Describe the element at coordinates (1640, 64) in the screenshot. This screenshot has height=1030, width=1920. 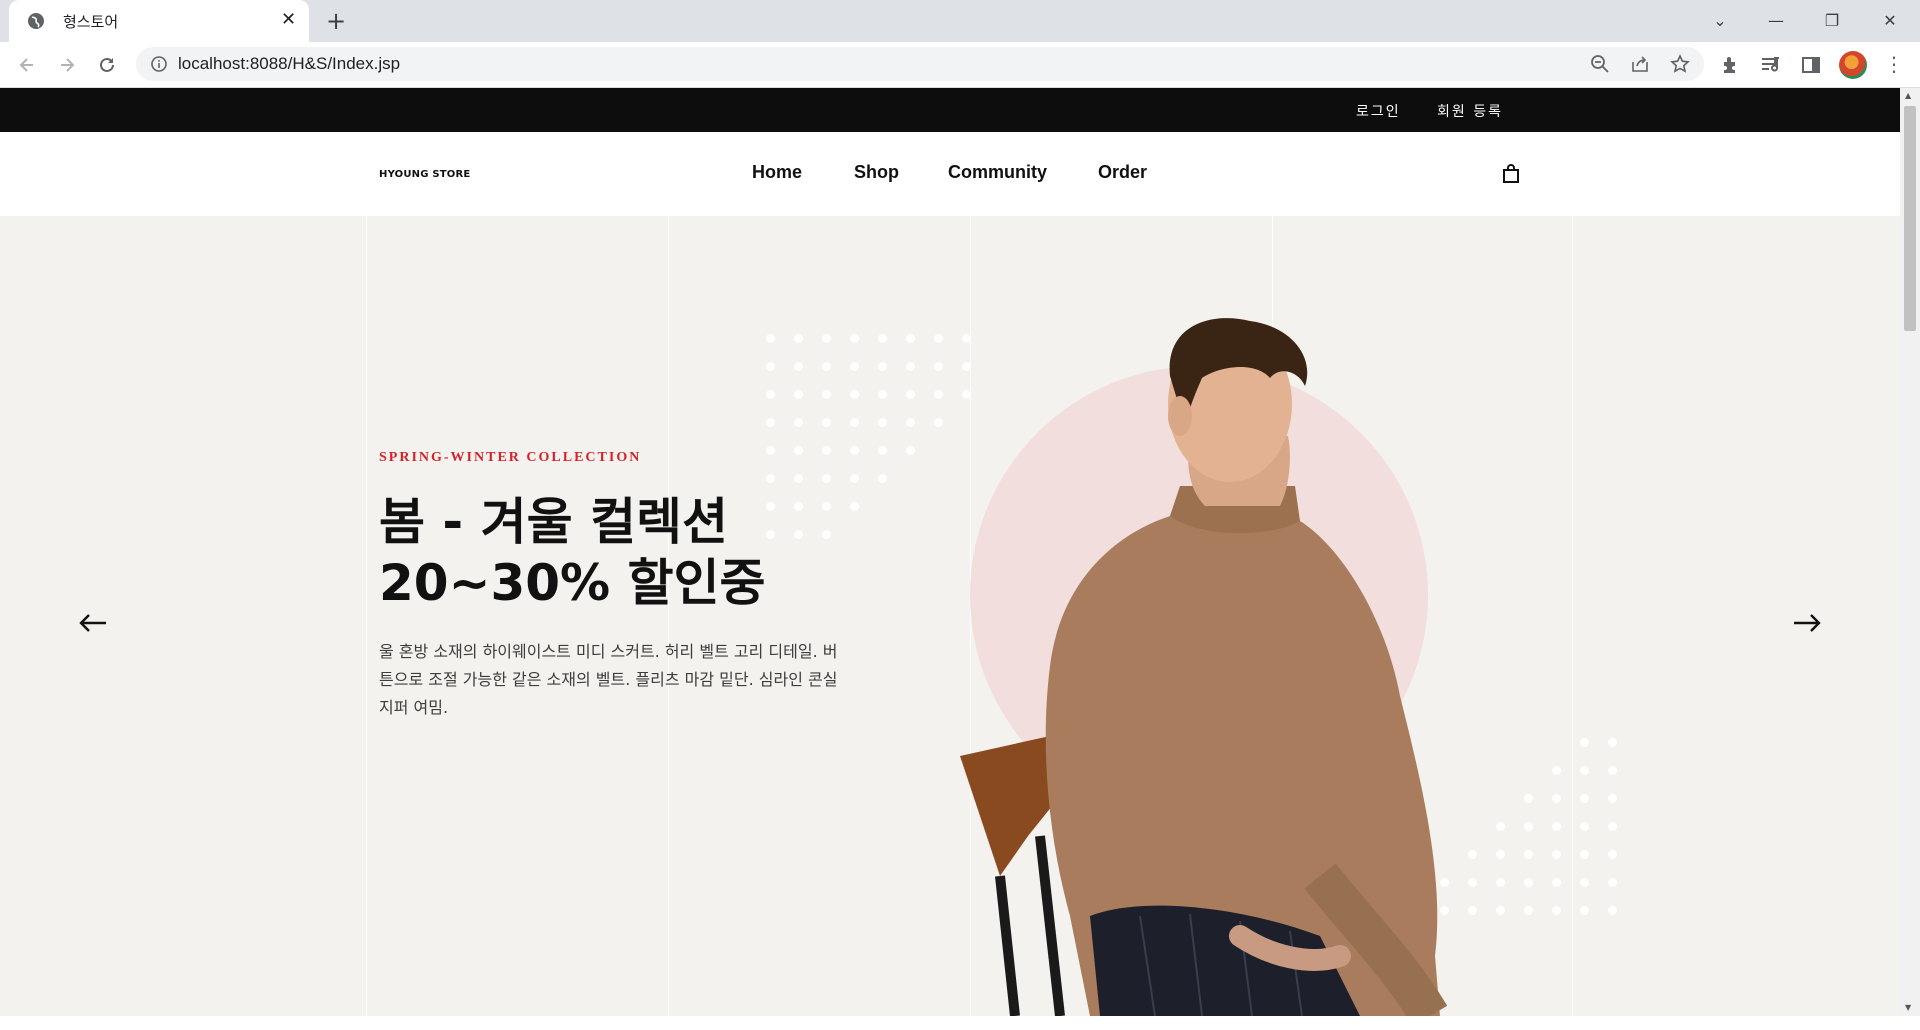
I see `share-icon` at that location.